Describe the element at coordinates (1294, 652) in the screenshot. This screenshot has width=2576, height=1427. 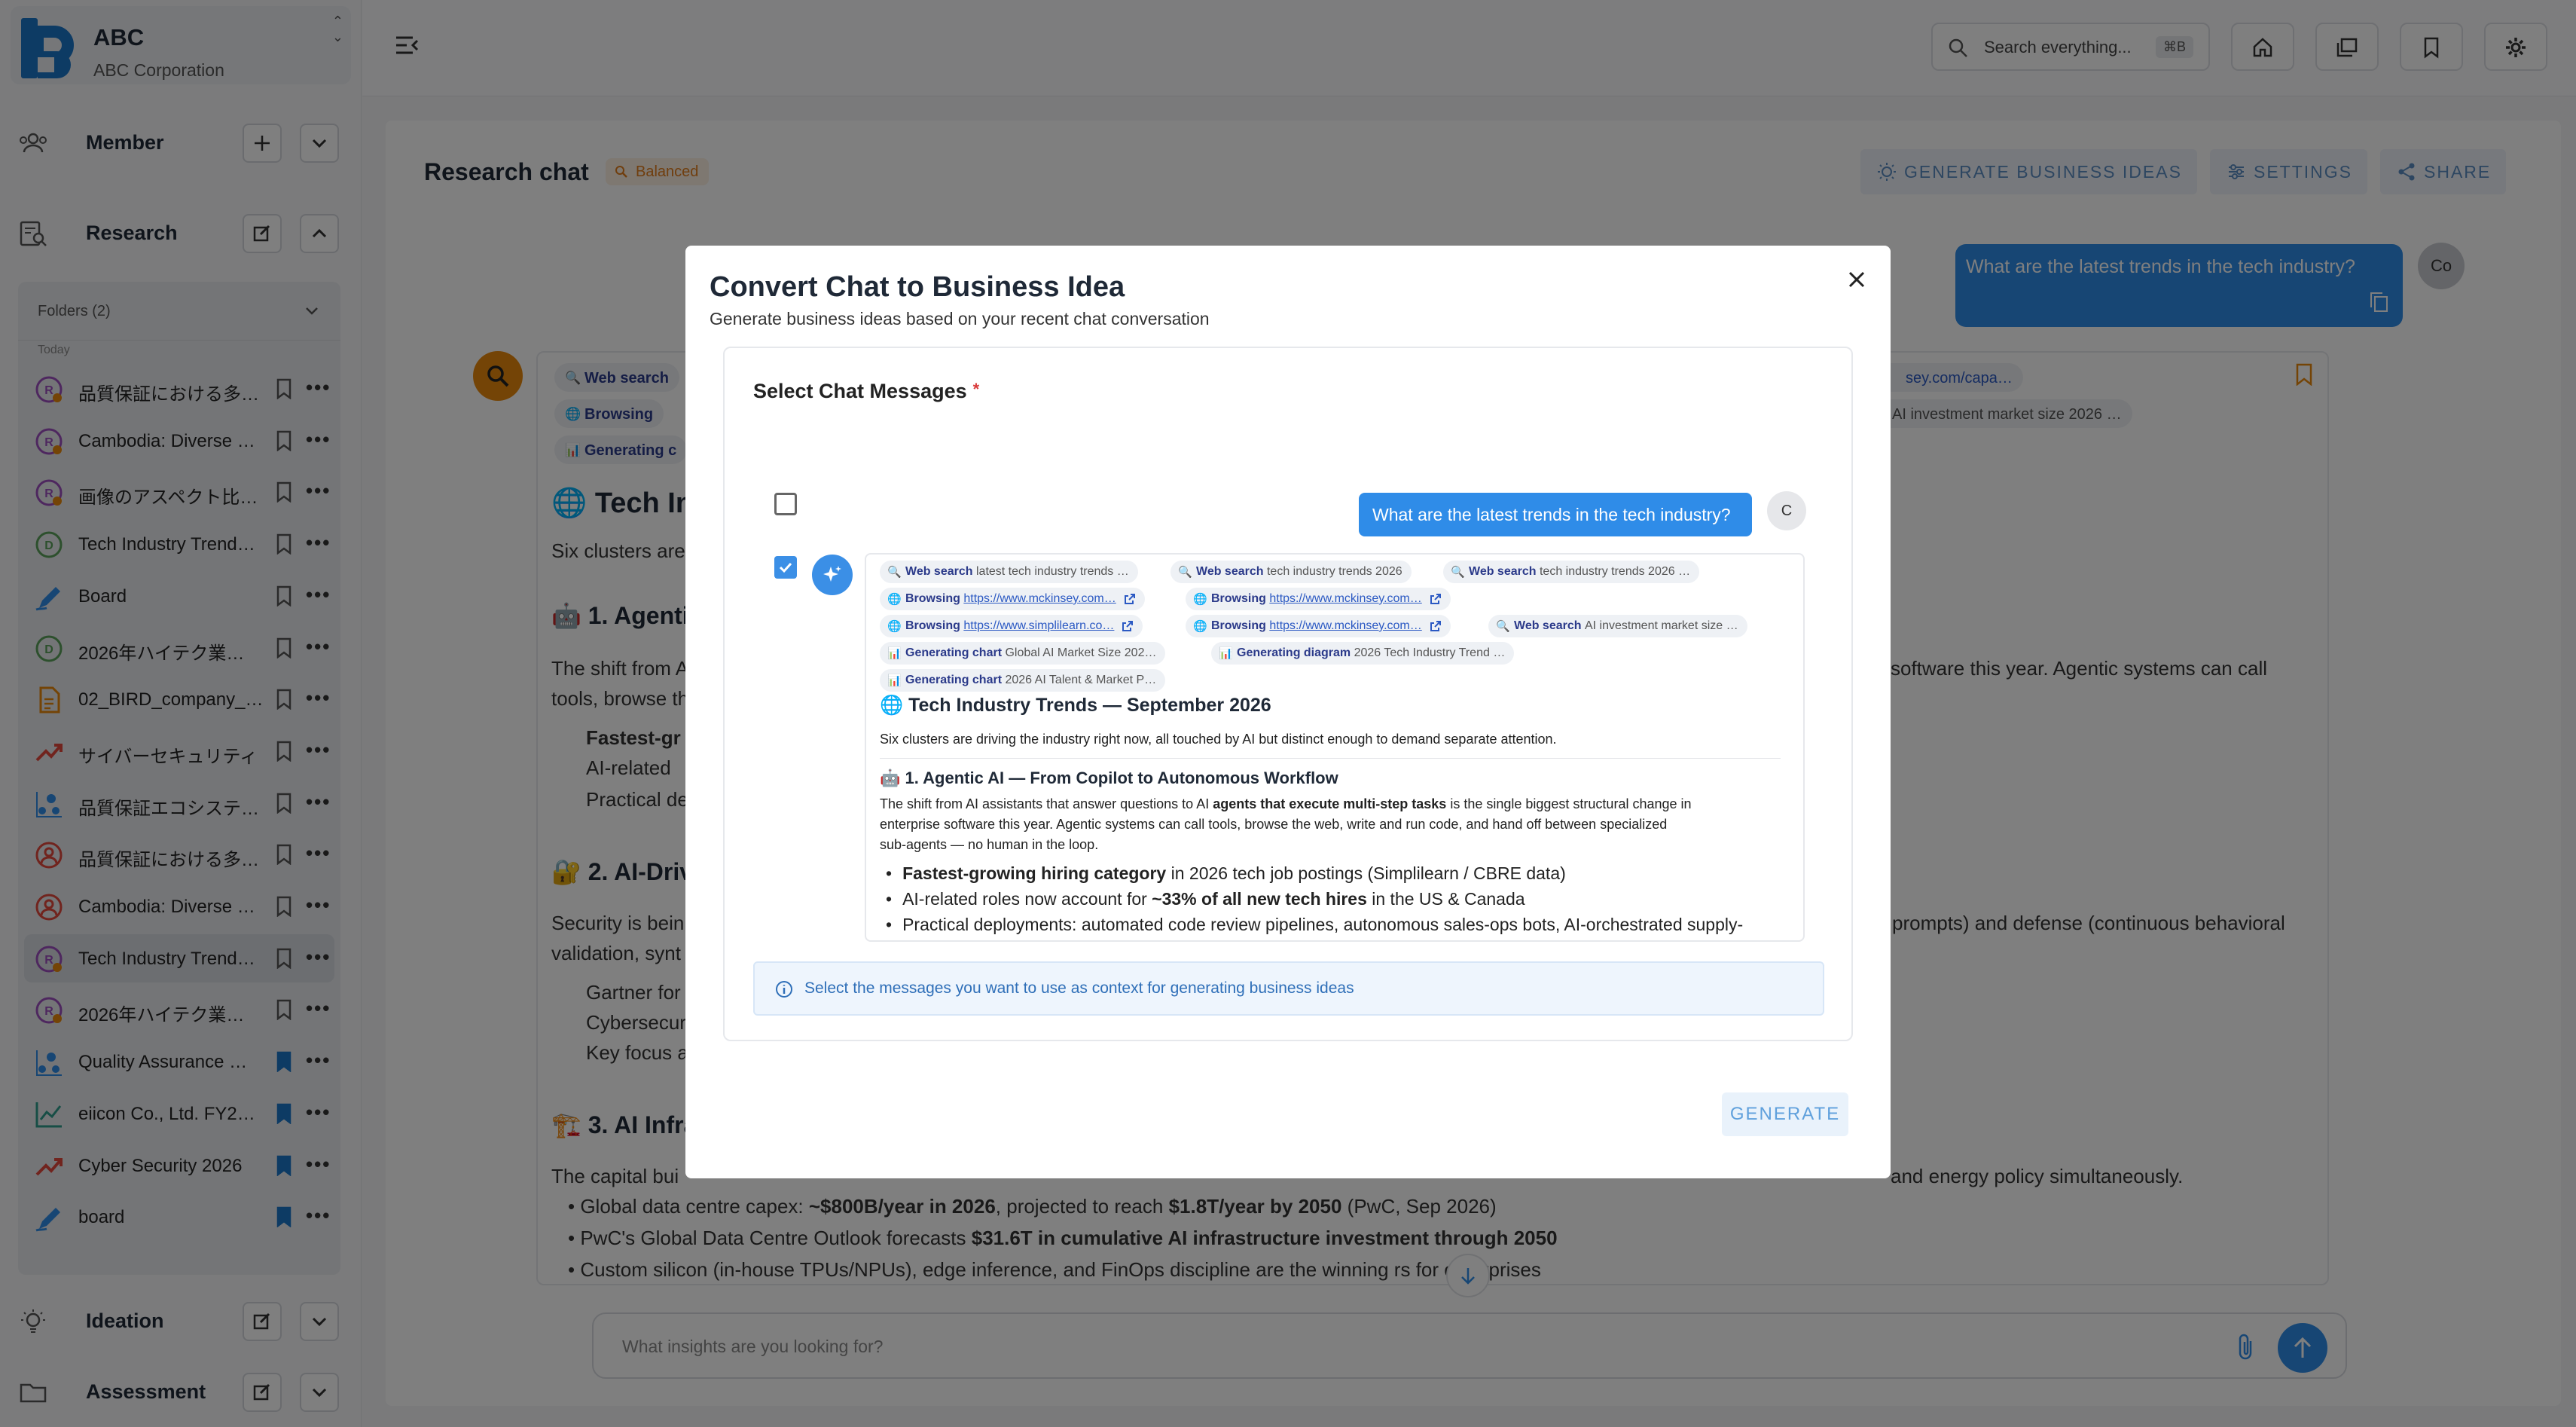
I see `chip-label: Generating diagram` at that location.